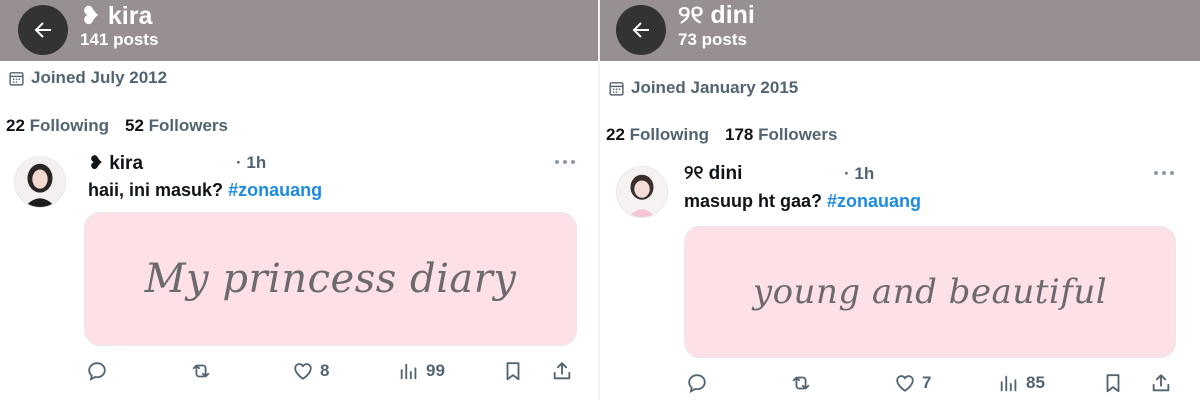 The image size is (1200, 400). What do you see at coordinates (119, 39) in the screenshot?
I see `header-post-count: 141 posts` at bounding box center [119, 39].